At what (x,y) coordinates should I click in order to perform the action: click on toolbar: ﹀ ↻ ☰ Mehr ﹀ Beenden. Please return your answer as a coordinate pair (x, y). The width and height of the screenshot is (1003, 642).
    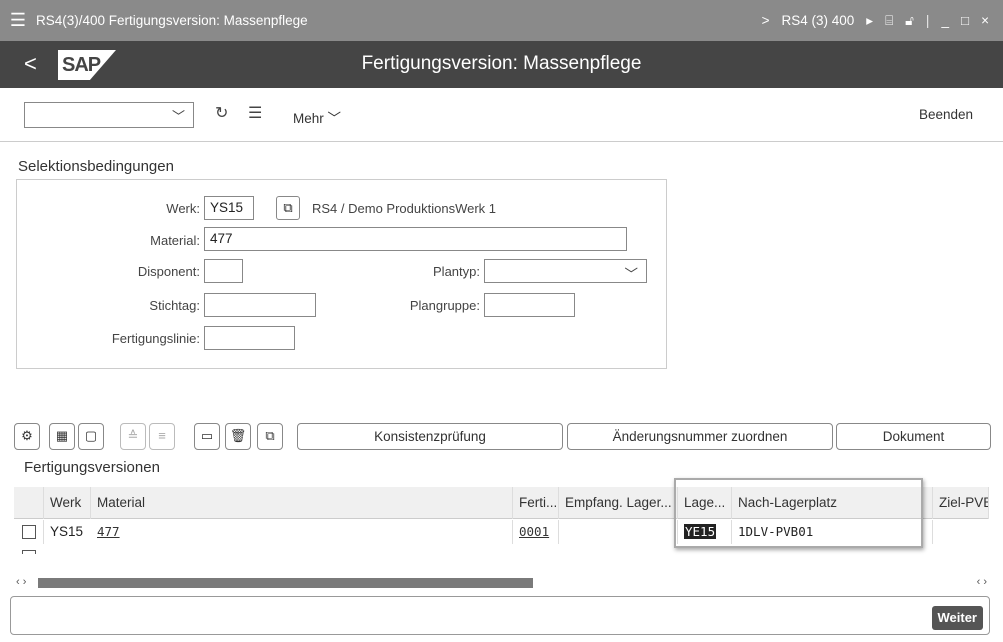
    Looking at the image, I should click on (501, 115).